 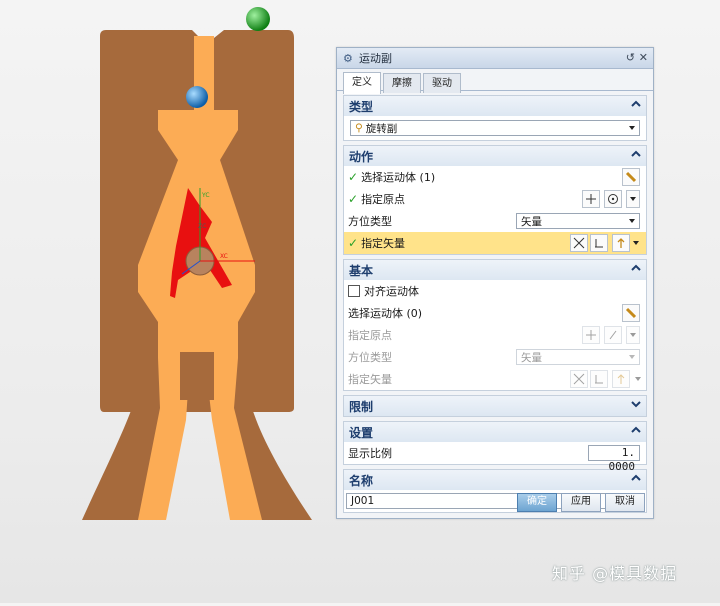 What do you see at coordinates (197, 97) in the screenshot?
I see `blue-ball` at bounding box center [197, 97].